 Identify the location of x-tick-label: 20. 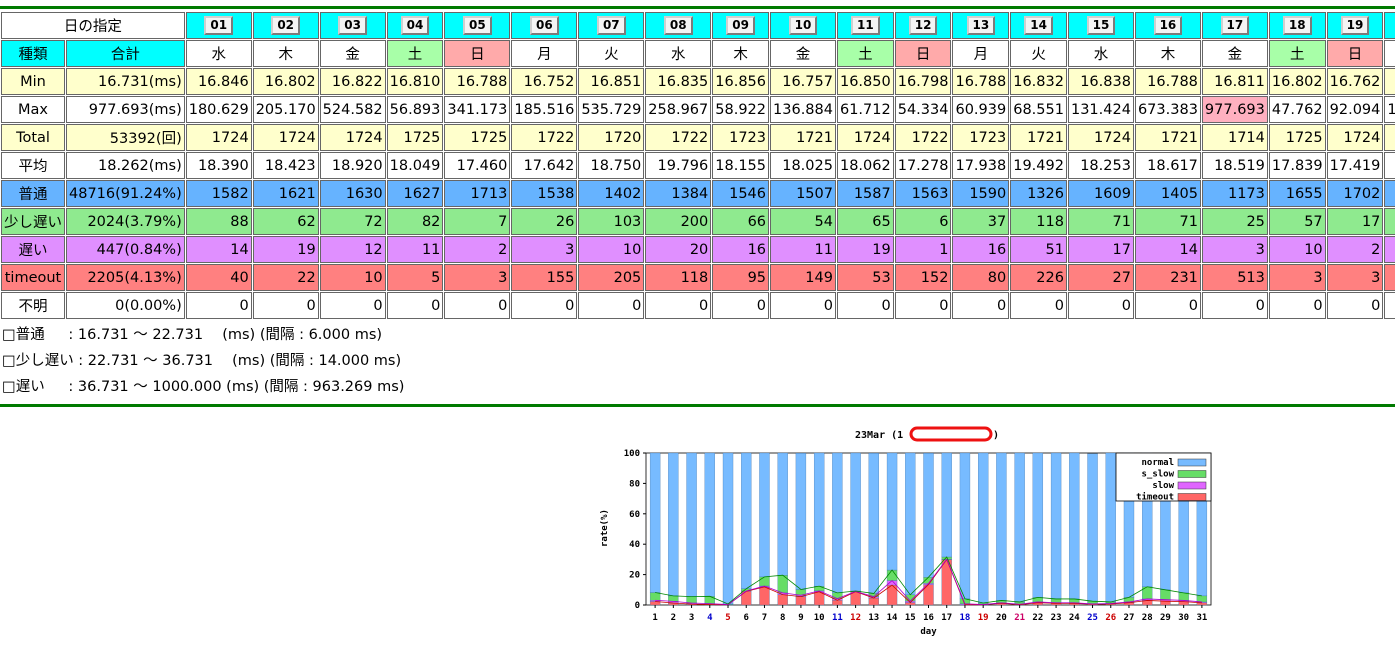
(1001, 618).